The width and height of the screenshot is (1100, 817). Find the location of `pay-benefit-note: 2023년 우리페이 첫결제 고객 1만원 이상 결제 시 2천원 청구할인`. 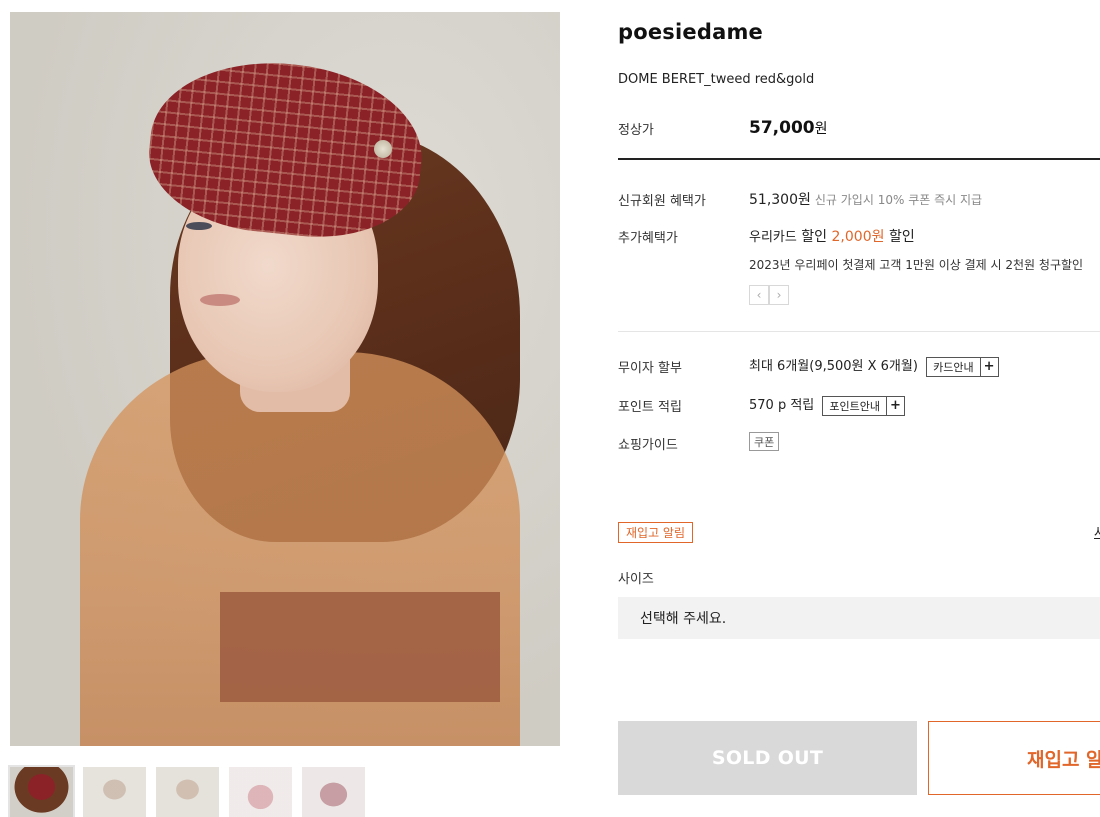

pay-benefit-note: 2023년 우리페이 첫결제 고객 1만원 이상 결제 시 2천원 청구할인 is located at coordinates (916, 265).